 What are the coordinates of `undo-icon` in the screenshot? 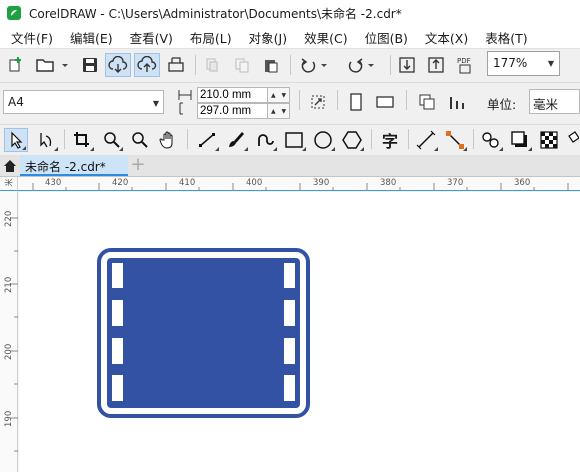 It's located at (314, 65).